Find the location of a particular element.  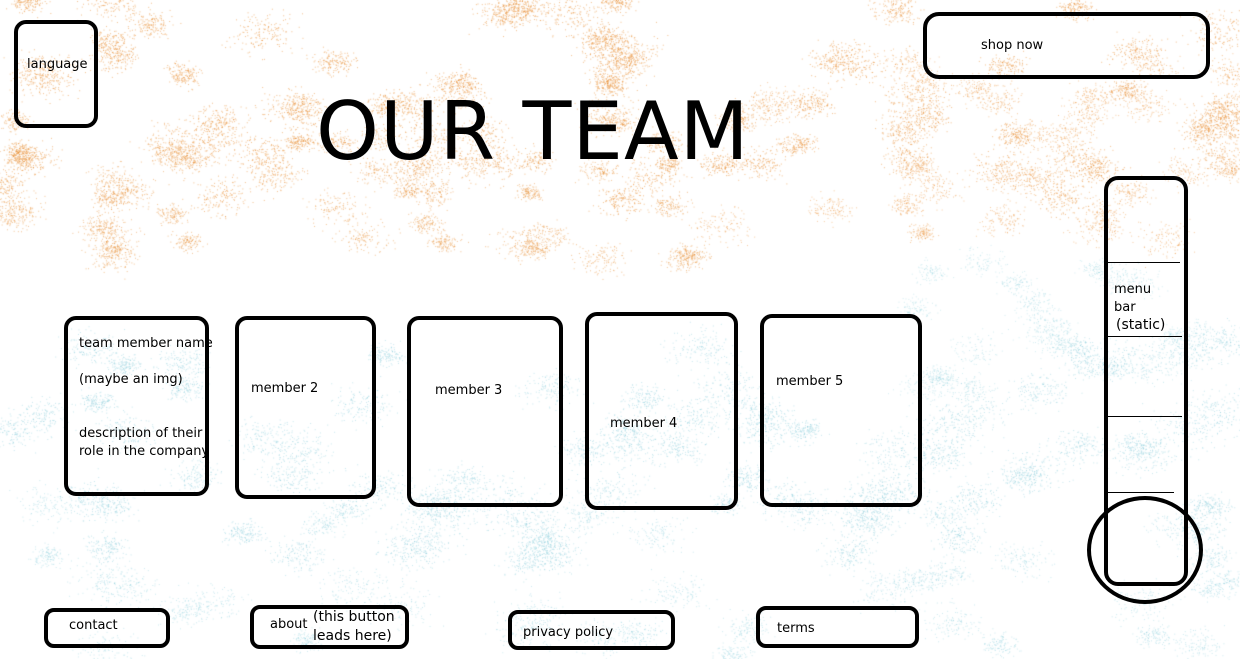

menu-toggle-circle is located at coordinates (1145, 550).